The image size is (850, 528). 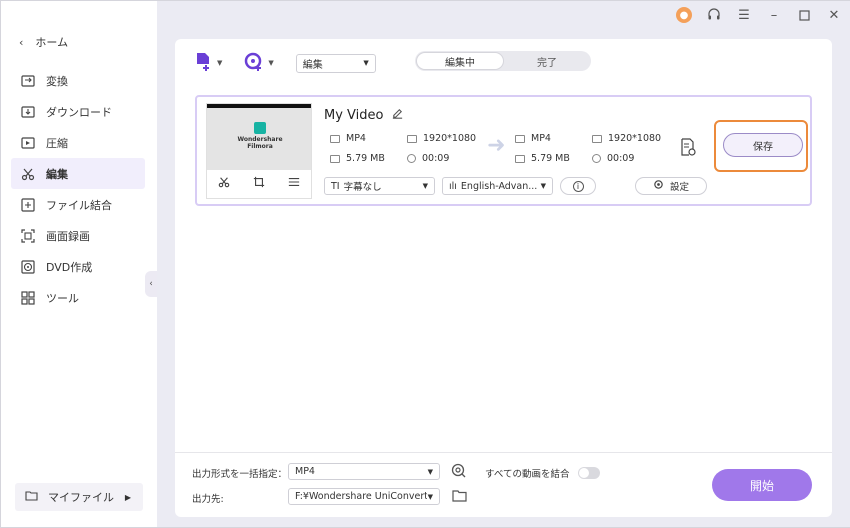 What do you see at coordinates (621, 158) in the screenshot?
I see `target-duration-value: 00:09` at bounding box center [621, 158].